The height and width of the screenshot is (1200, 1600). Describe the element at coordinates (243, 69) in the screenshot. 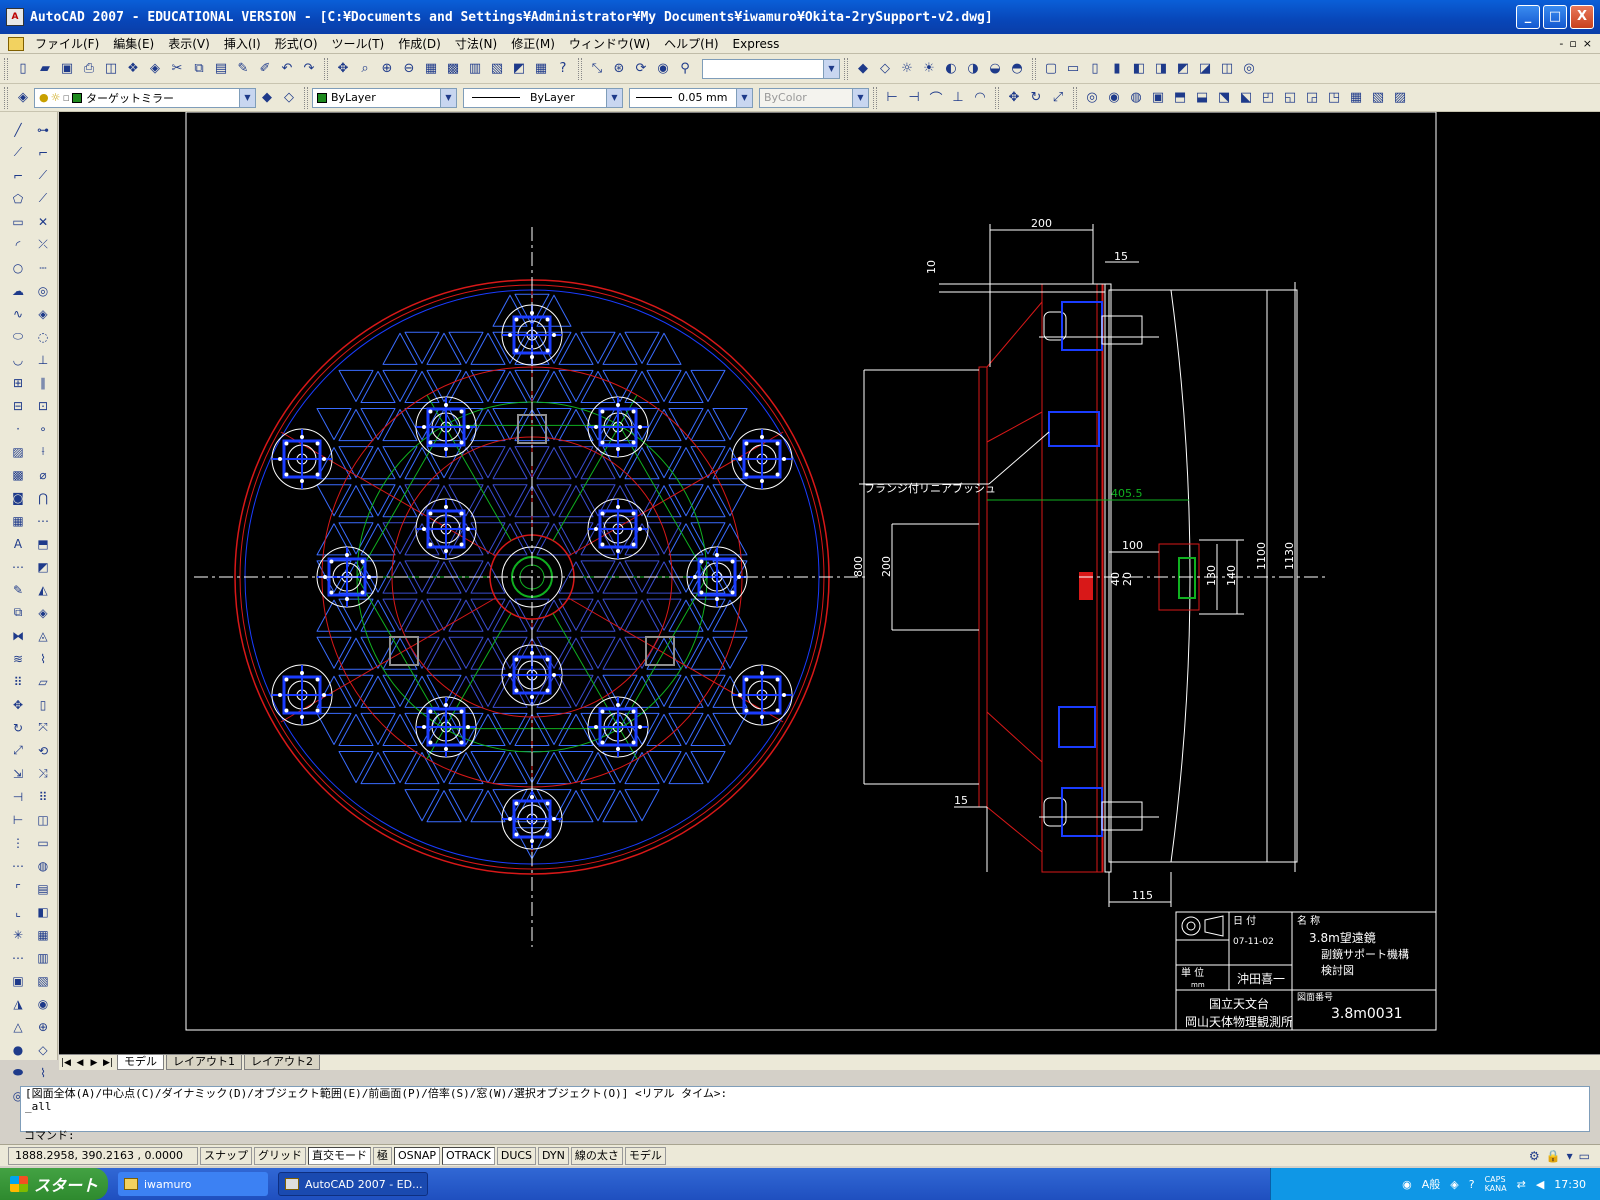

I see `match-properties-icon: ✎` at that location.